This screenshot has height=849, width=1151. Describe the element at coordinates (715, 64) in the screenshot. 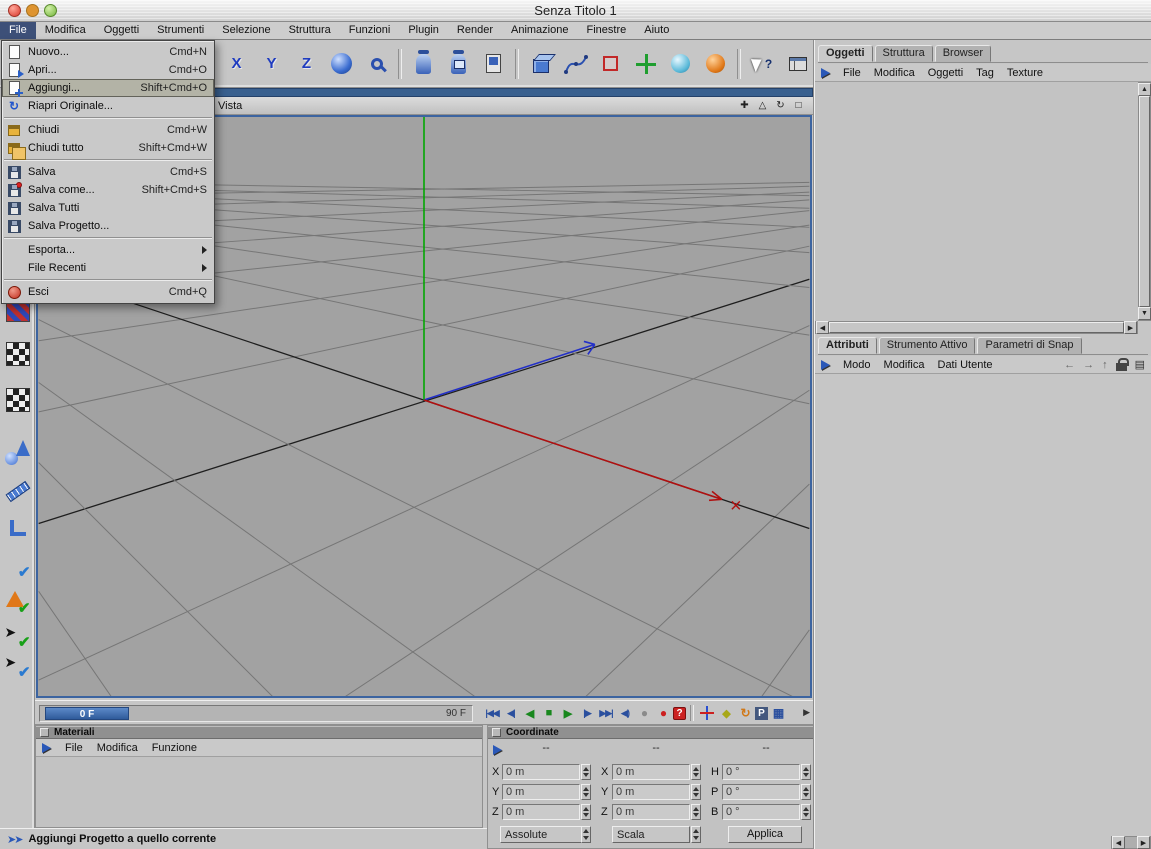

I see `environment-button` at that location.